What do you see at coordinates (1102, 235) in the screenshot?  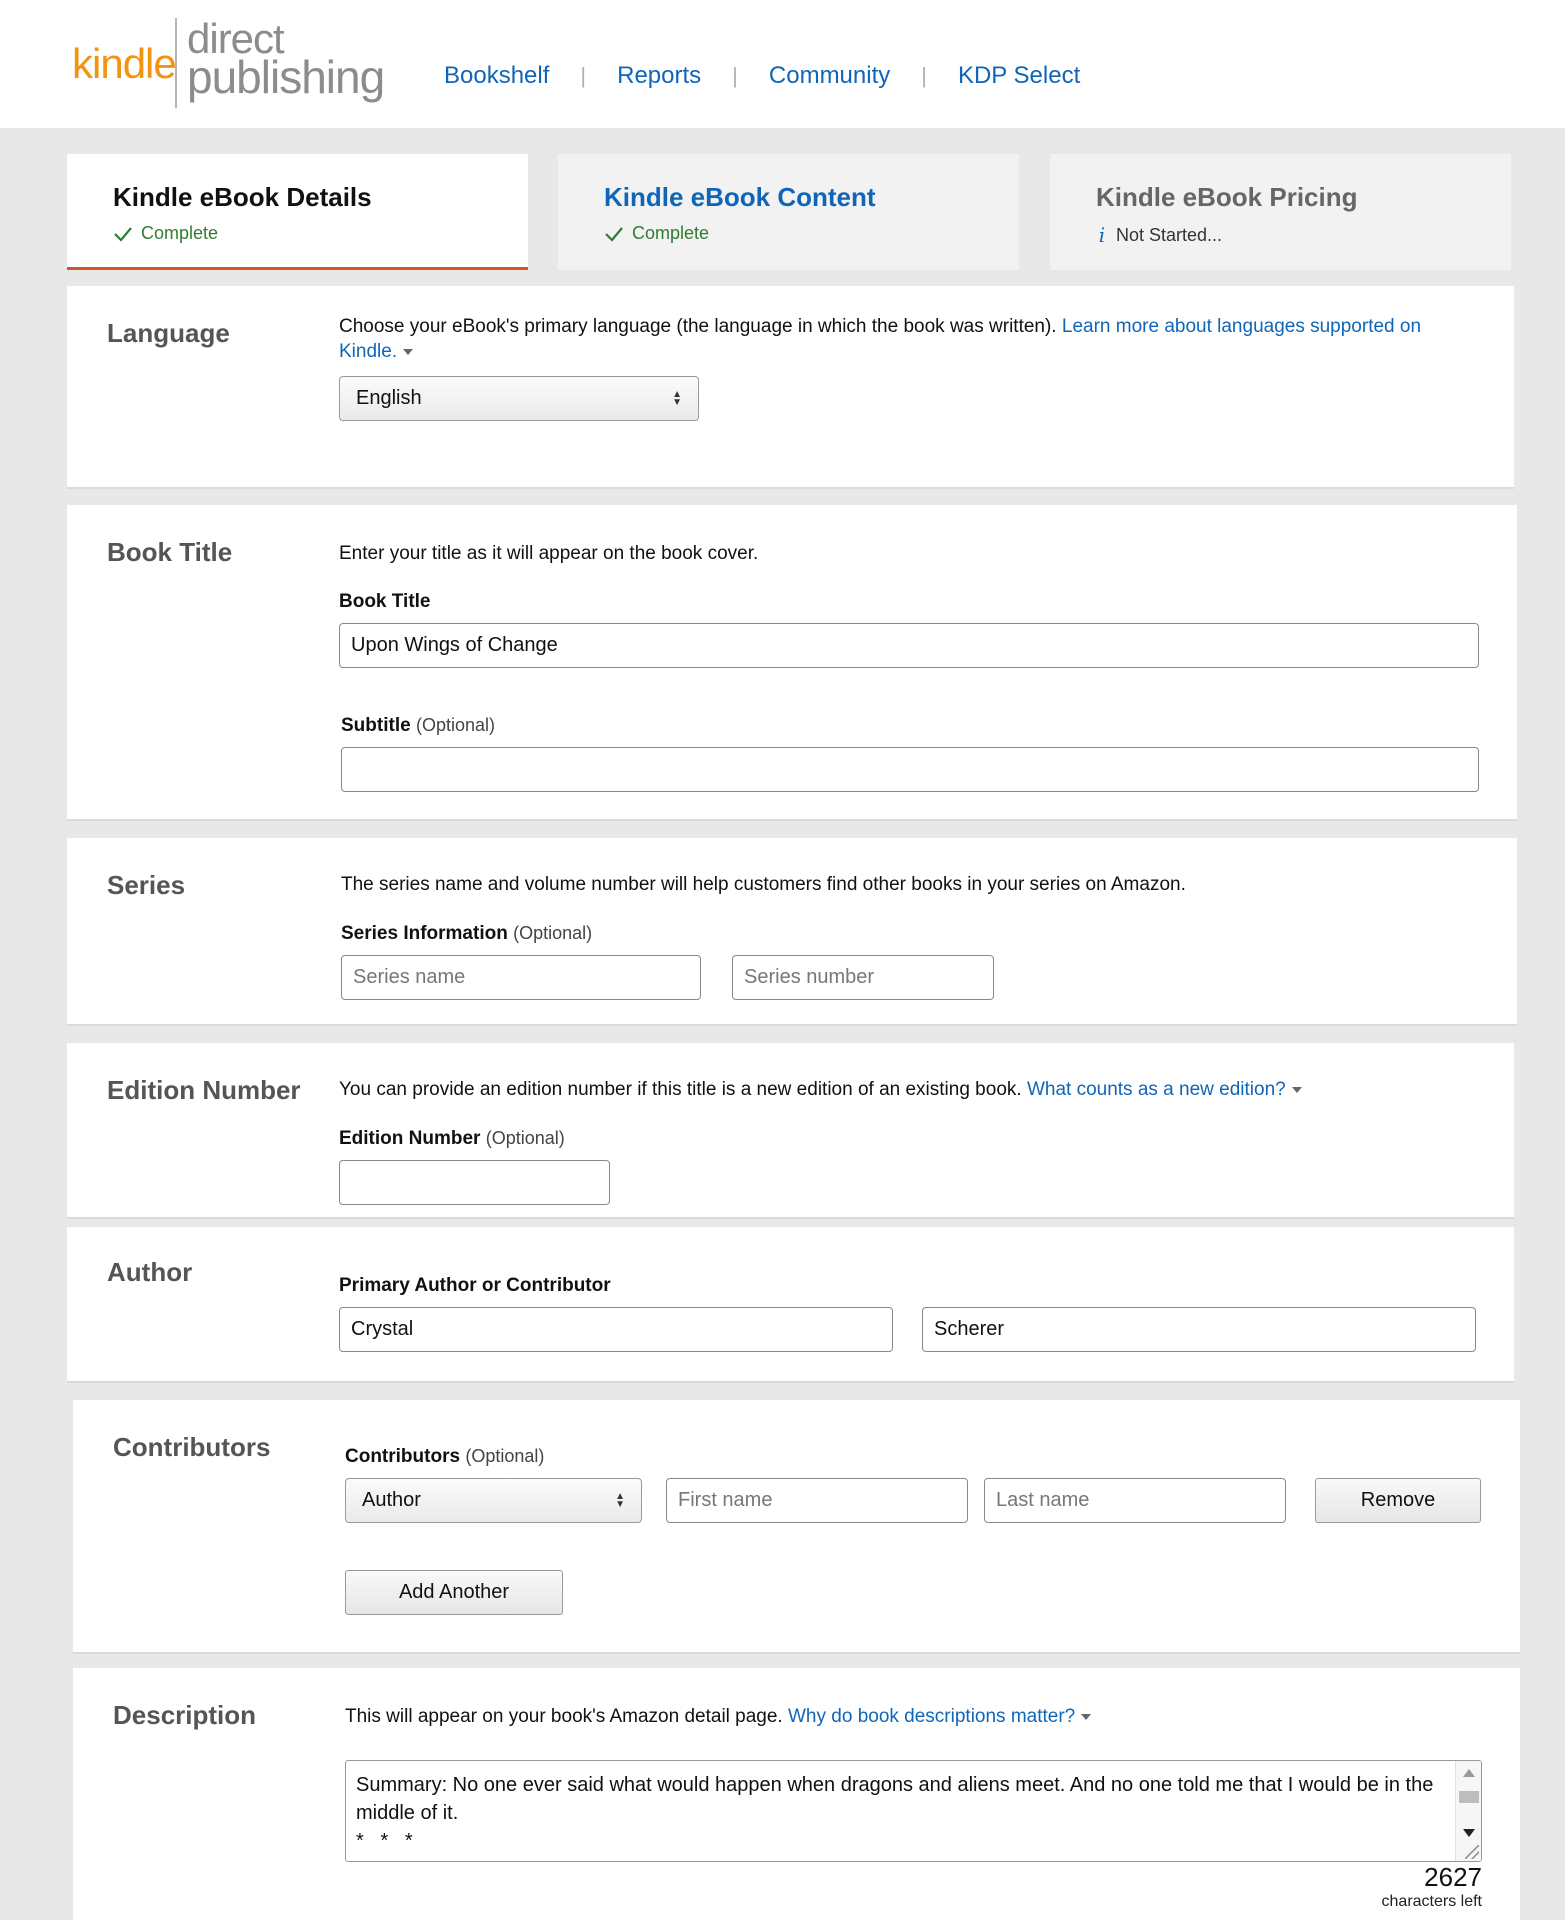 I see `info-icon: i` at bounding box center [1102, 235].